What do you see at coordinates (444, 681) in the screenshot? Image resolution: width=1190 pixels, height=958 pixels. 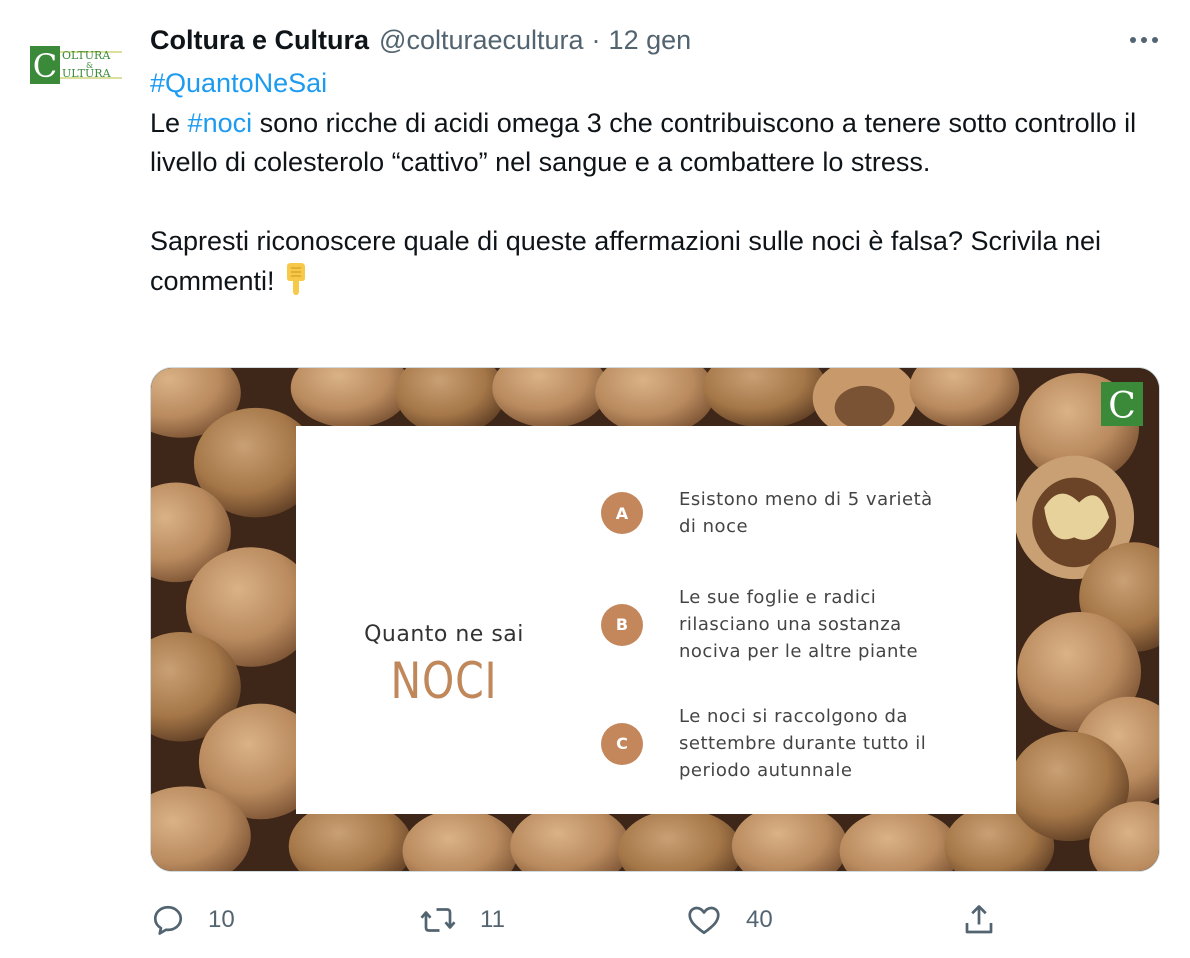 I see `quiz-word: NOCI` at bounding box center [444, 681].